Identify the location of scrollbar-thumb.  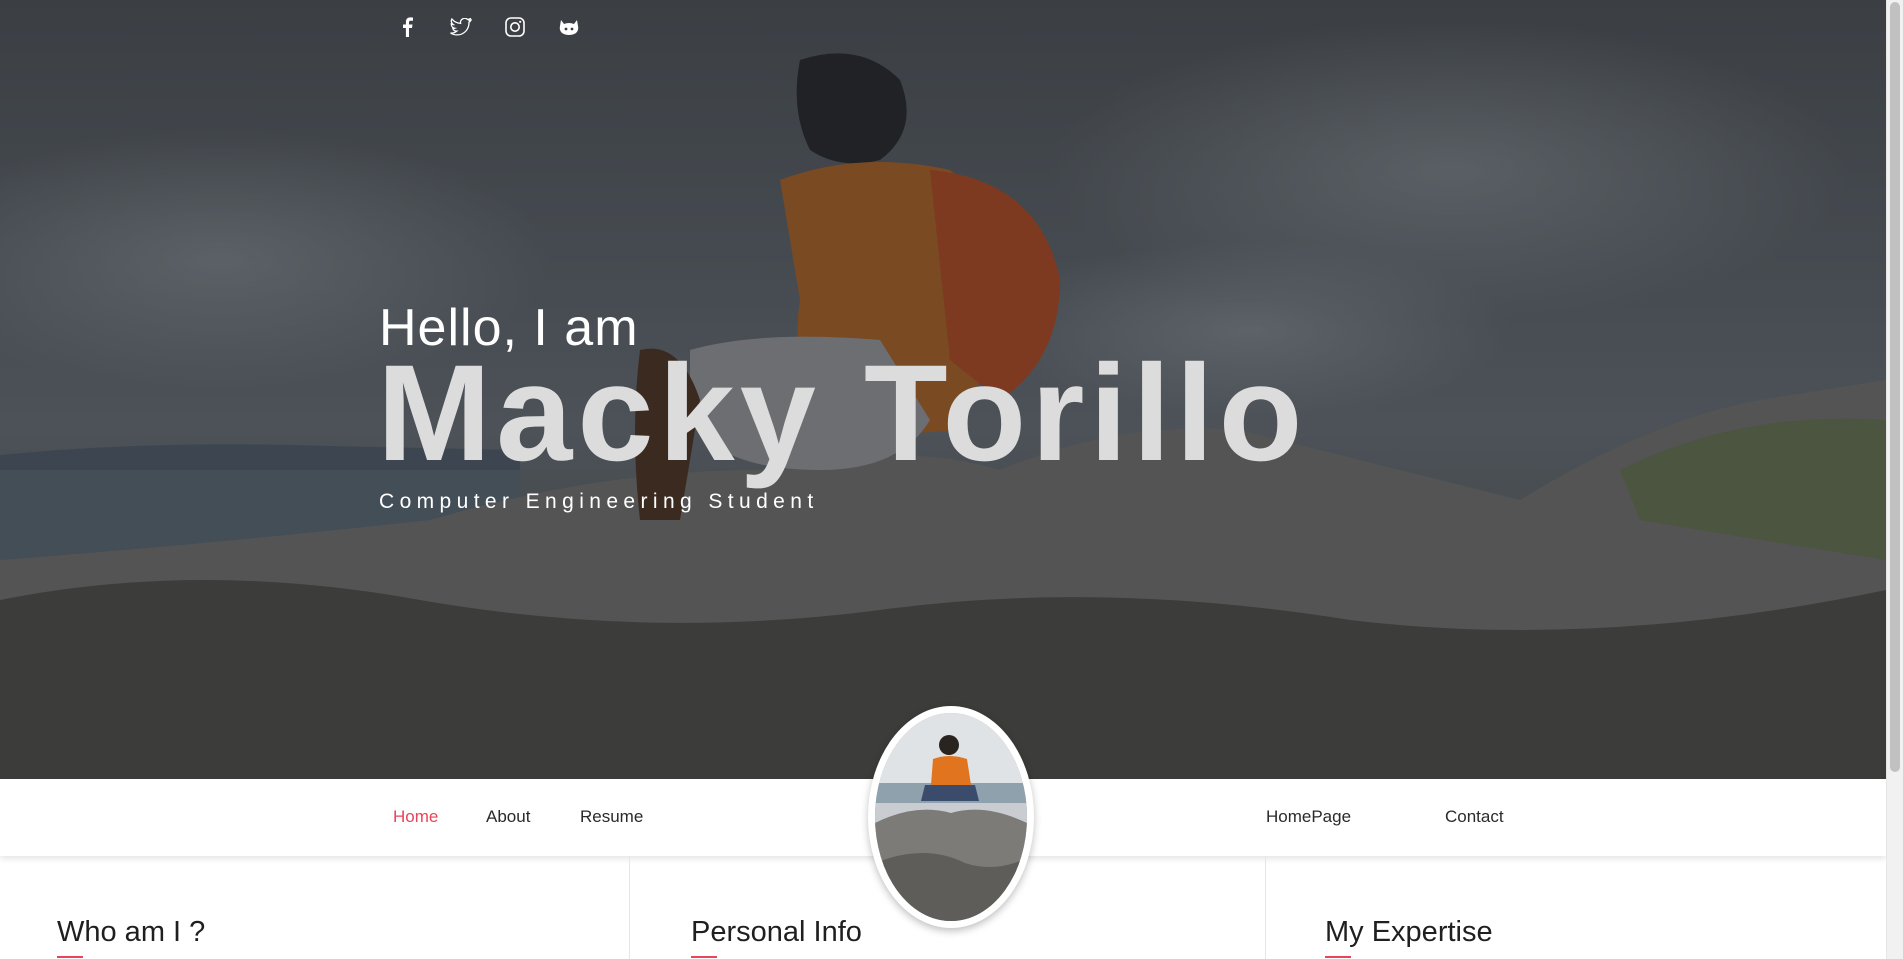
(1895, 387).